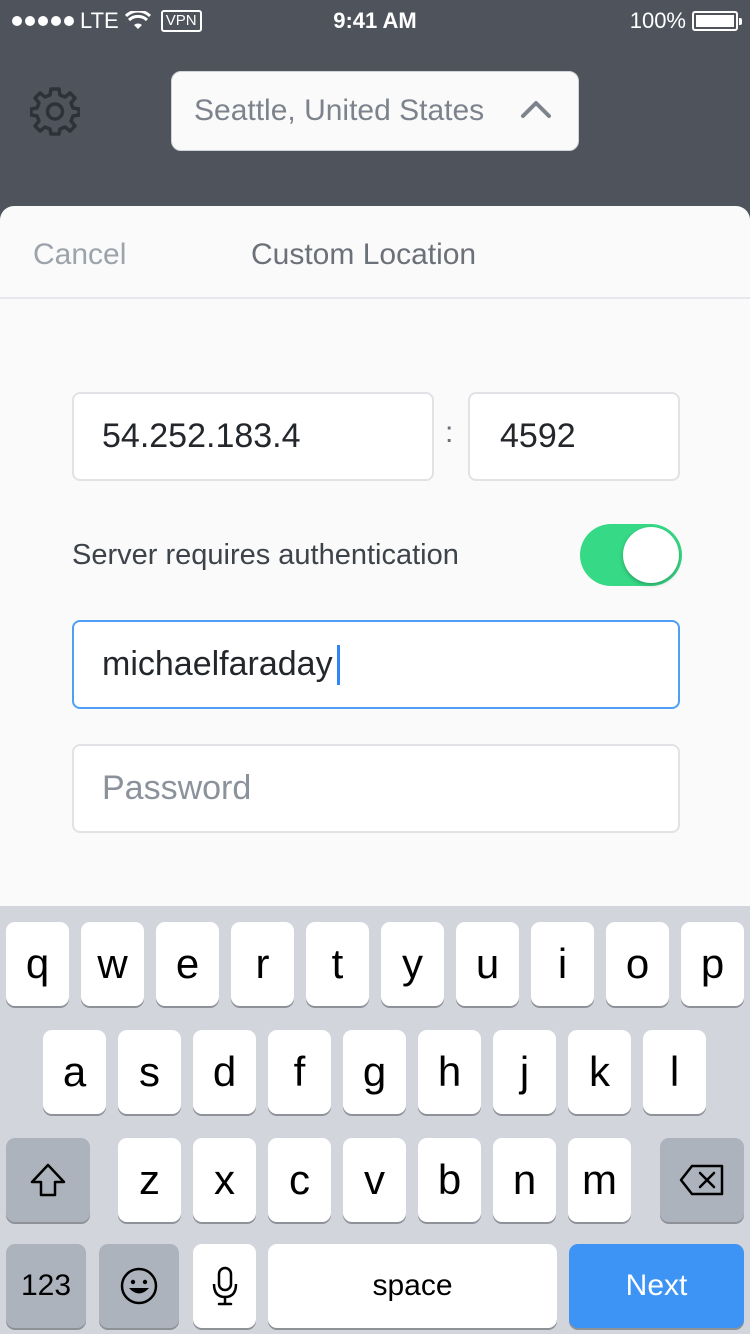 The width and height of the screenshot is (750, 1334). I want to click on location-selector: Seattle, United States, so click(375, 111).